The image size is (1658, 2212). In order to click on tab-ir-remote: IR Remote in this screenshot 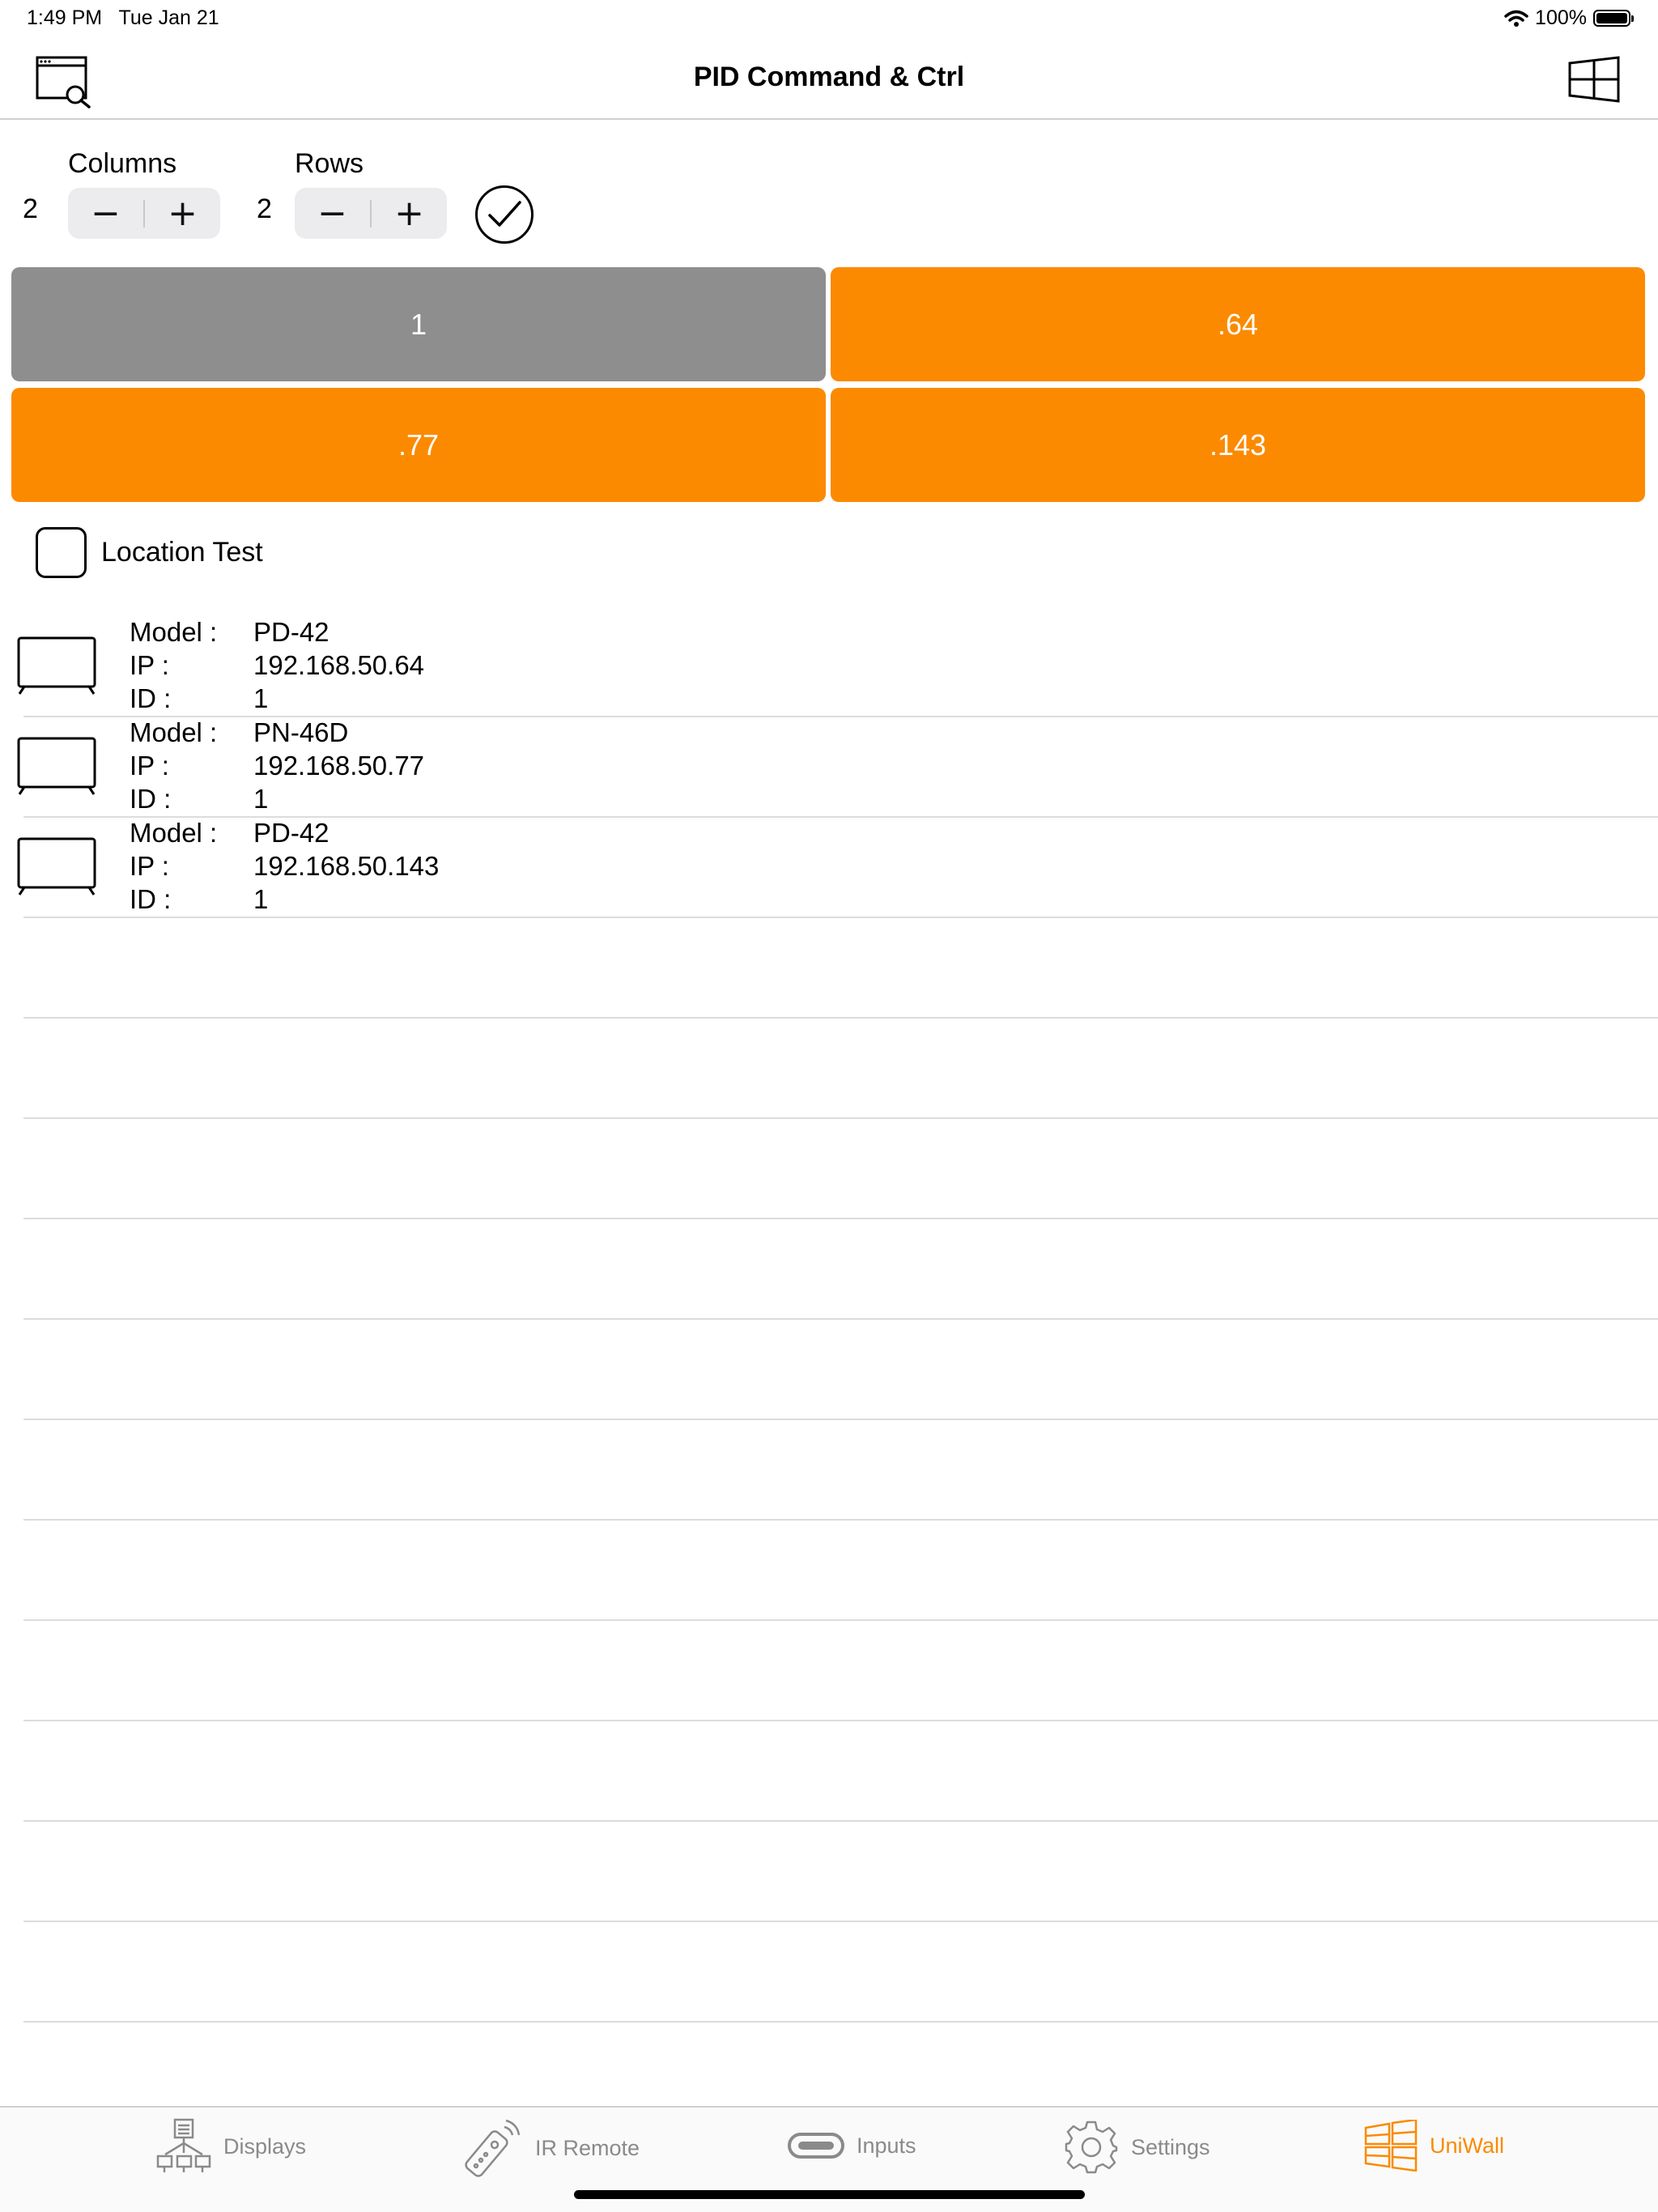, I will do `click(549, 2148)`.